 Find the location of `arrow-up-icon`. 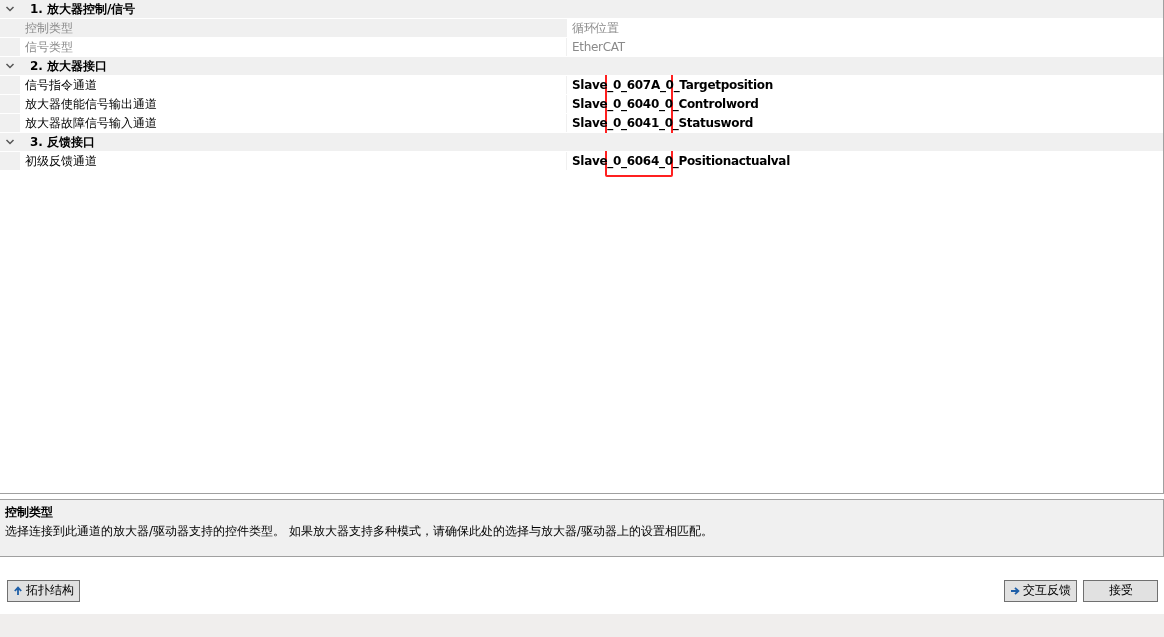

arrow-up-icon is located at coordinates (18, 590).